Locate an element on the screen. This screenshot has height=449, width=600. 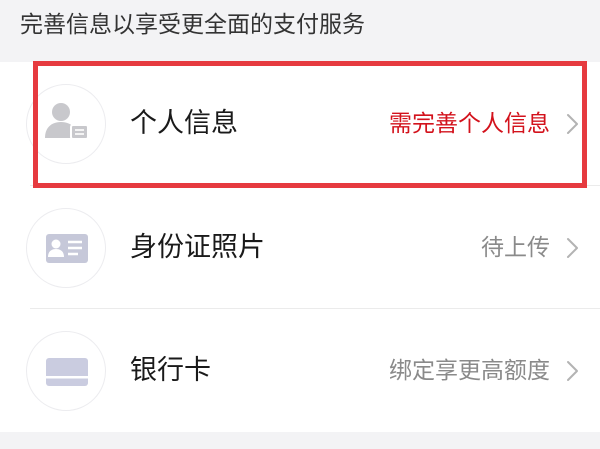
bank-card-icon-graphic is located at coordinates (67, 371).